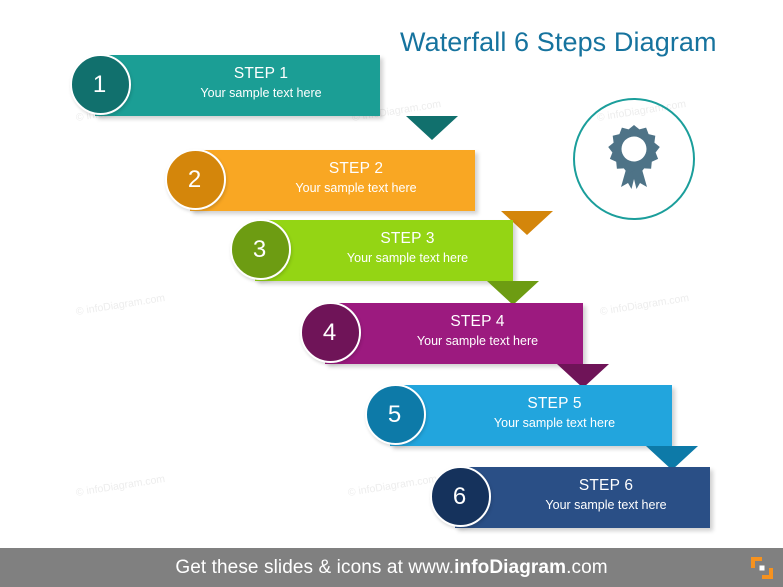  I want to click on footer-brand: infoDiagram, so click(510, 567).